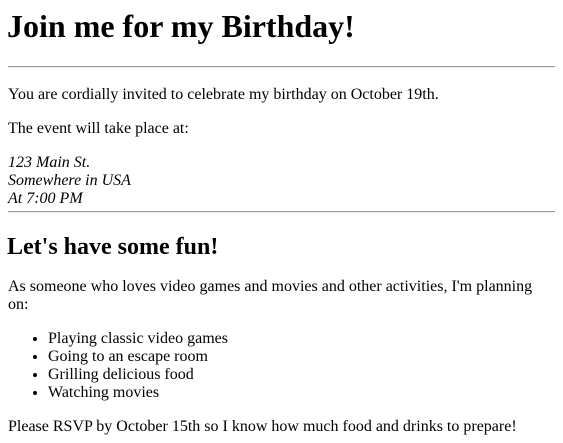 This screenshot has width=563, height=443. I want to click on address-line-region: Somewhere in USA, so click(69, 180).